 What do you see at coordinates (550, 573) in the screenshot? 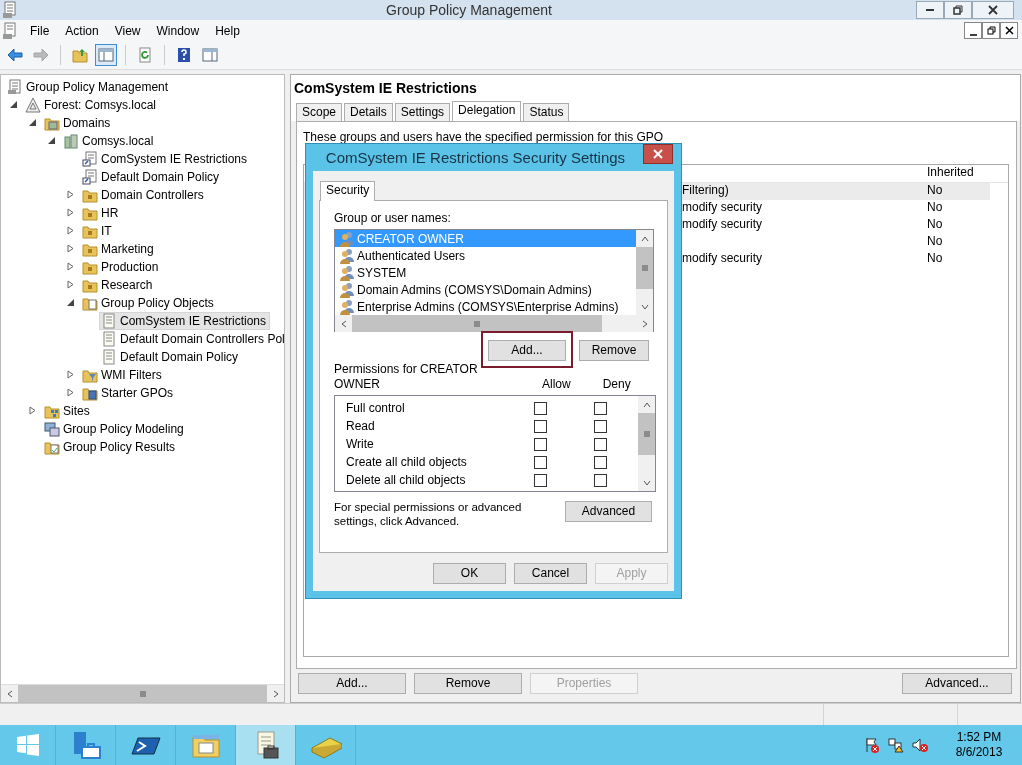
I see `button: Cancel` at bounding box center [550, 573].